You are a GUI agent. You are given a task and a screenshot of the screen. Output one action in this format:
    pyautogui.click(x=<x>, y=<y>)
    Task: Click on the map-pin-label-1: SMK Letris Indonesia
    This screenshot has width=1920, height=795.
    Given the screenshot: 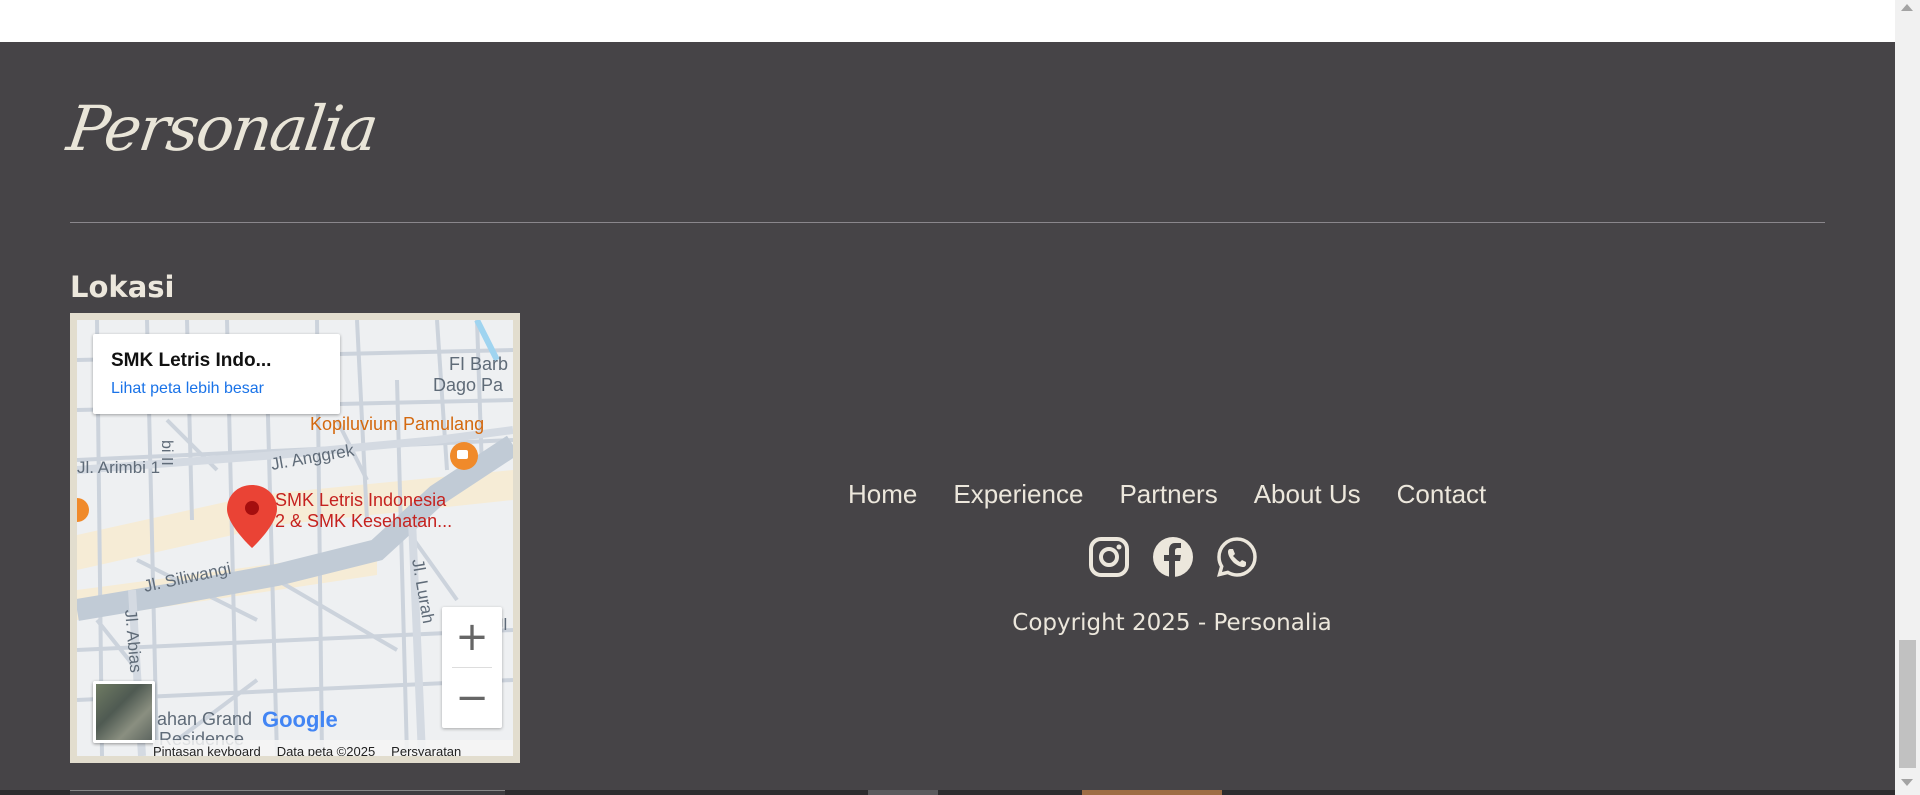 What is the action you would take?
    pyautogui.click(x=361, y=500)
    